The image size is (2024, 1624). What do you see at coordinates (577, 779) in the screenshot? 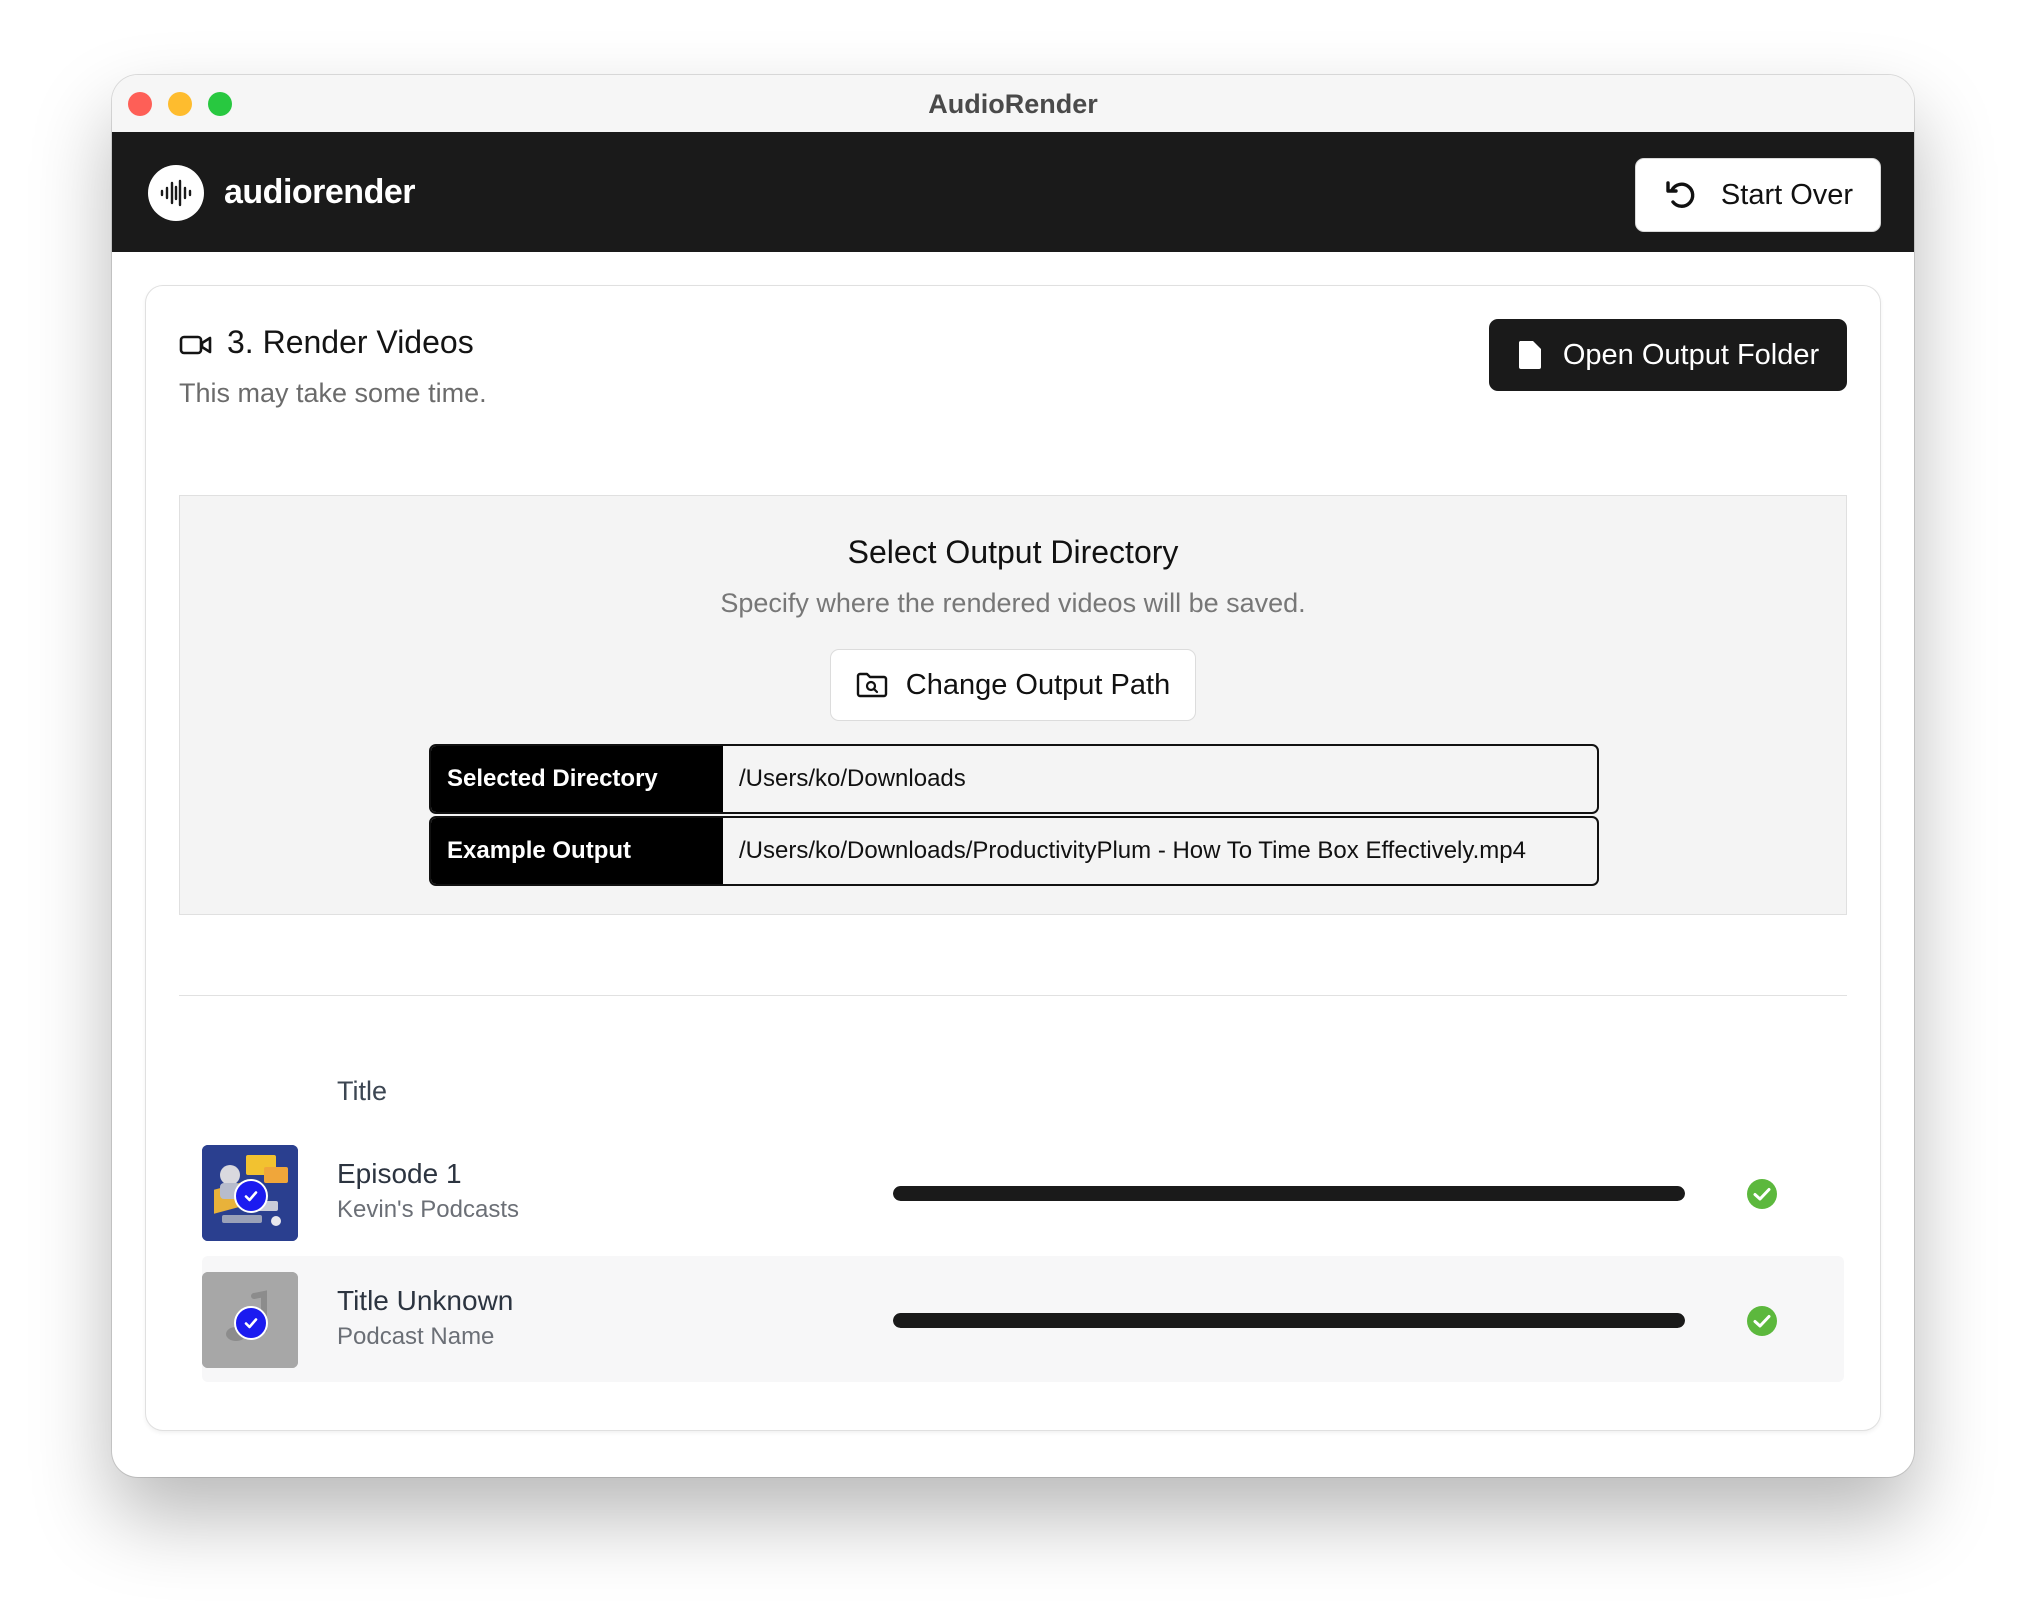
I see `selected-directory-label: Selected Directory` at bounding box center [577, 779].